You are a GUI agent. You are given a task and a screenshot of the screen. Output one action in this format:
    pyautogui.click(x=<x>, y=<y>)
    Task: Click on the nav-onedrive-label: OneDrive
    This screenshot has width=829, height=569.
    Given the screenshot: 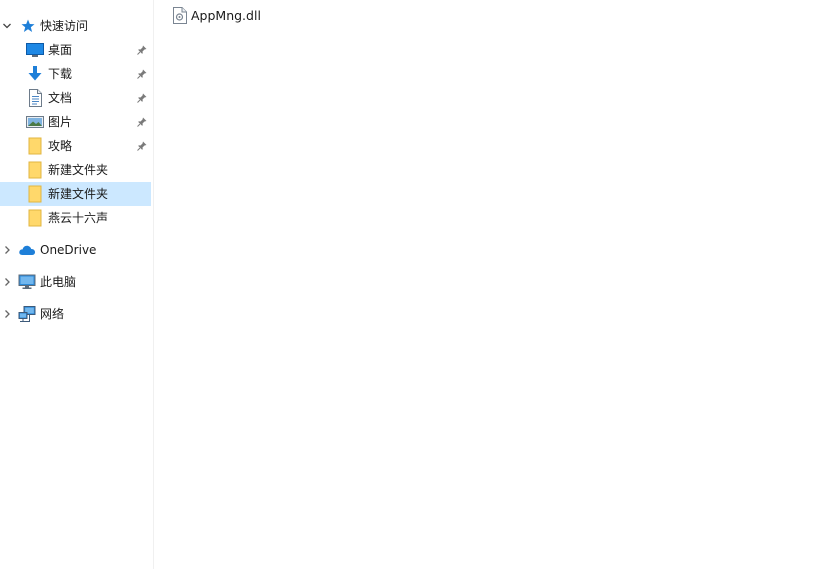 What is the action you would take?
    pyautogui.click(x=68, y=250)
    